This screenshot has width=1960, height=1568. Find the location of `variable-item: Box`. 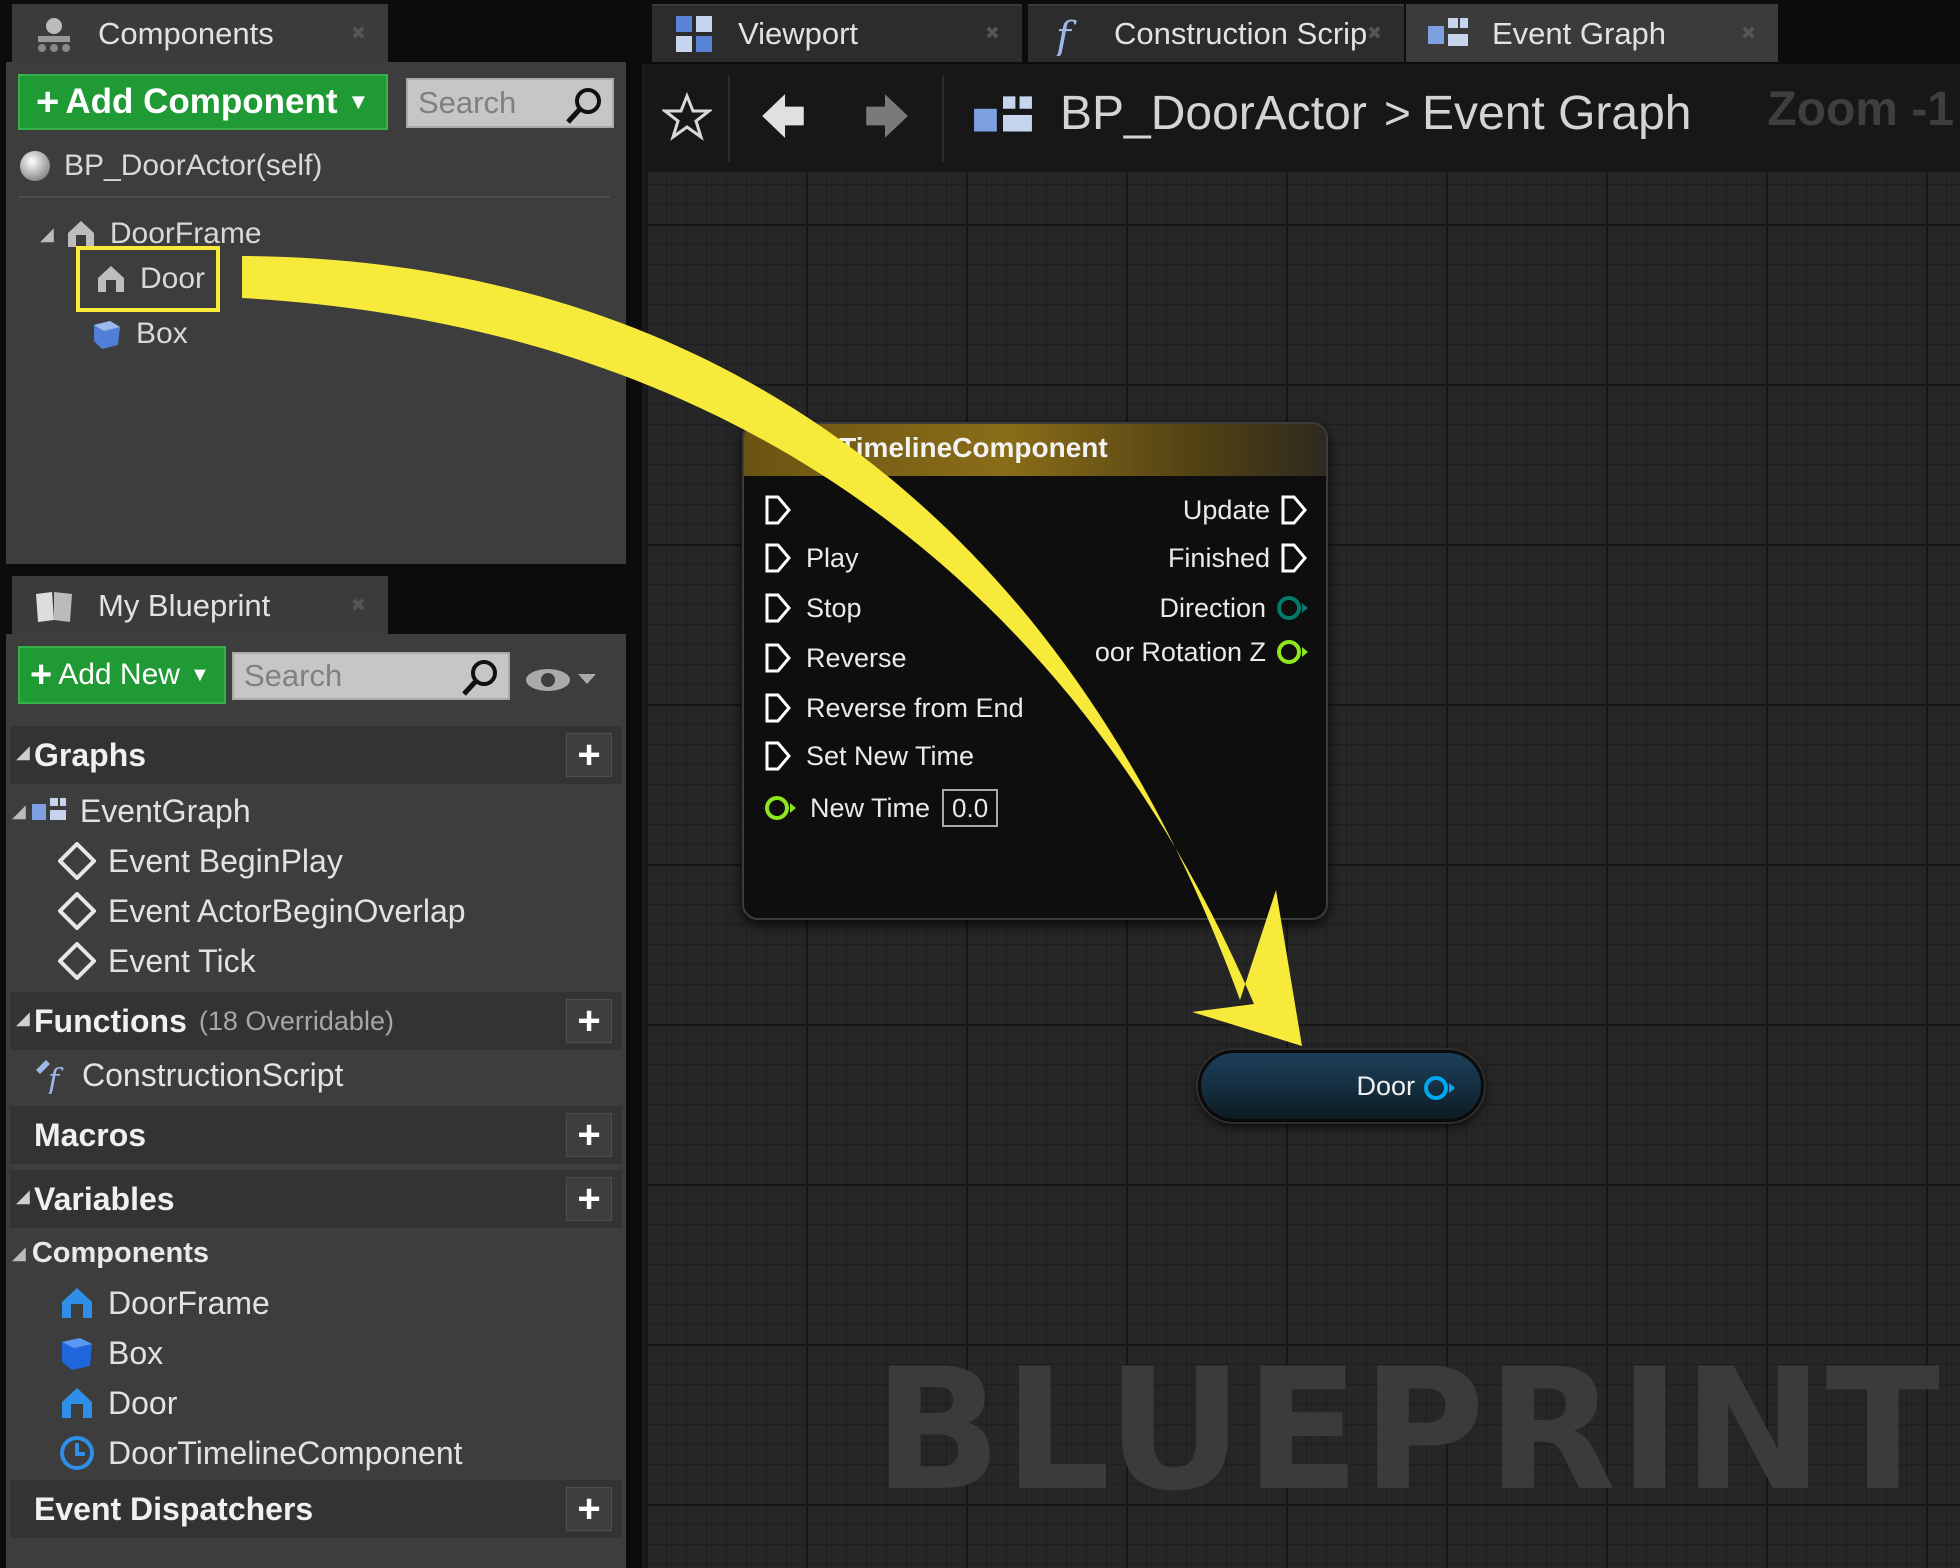

variable-item: Box is located at coordinates (110, 1353).